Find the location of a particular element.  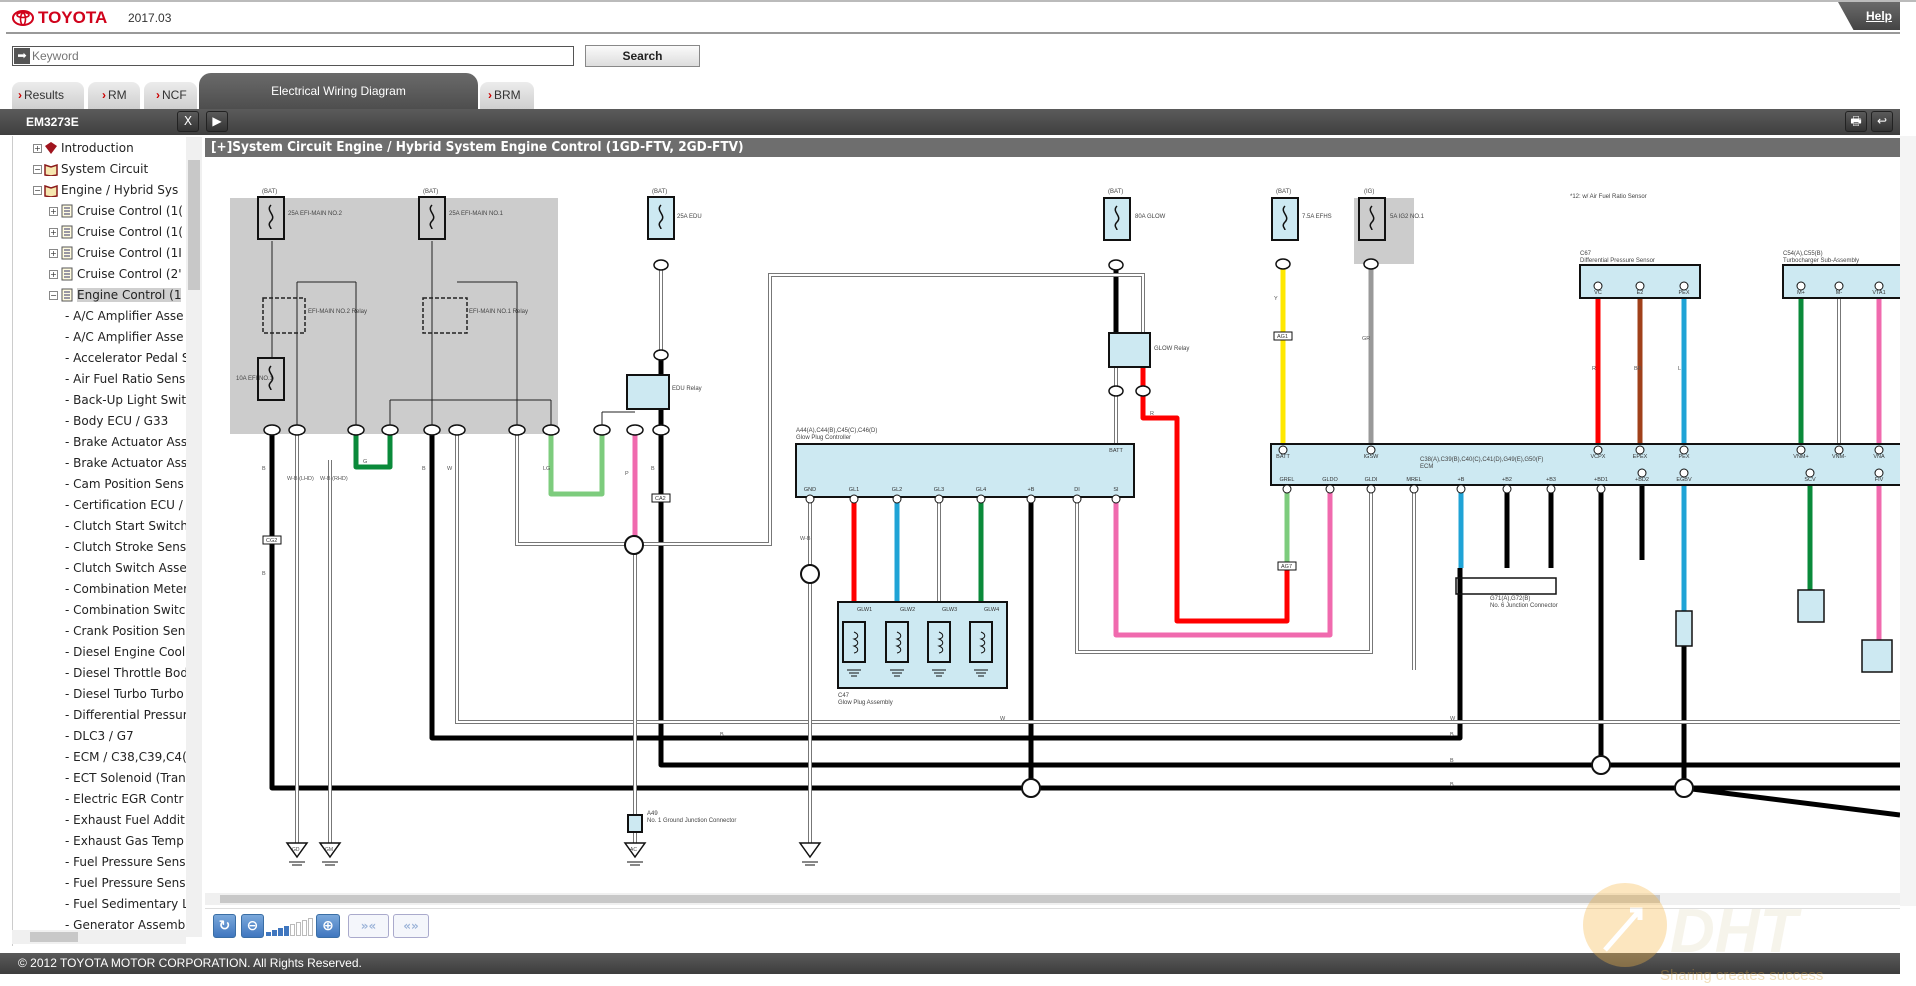

tree-item: - Certification ECU / is located at coordinates (124, 505).